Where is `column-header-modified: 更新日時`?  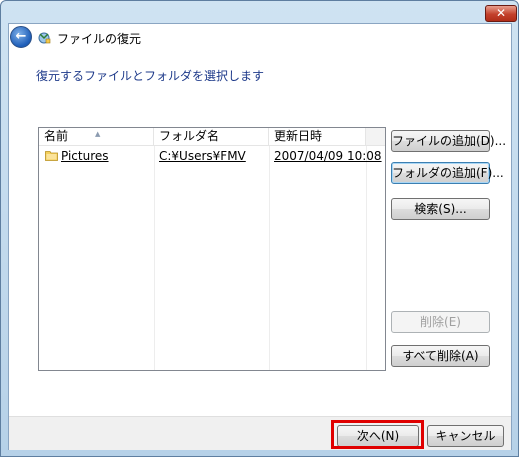
column-header-modified: 更新日時 is located at coordinates (317, 137).